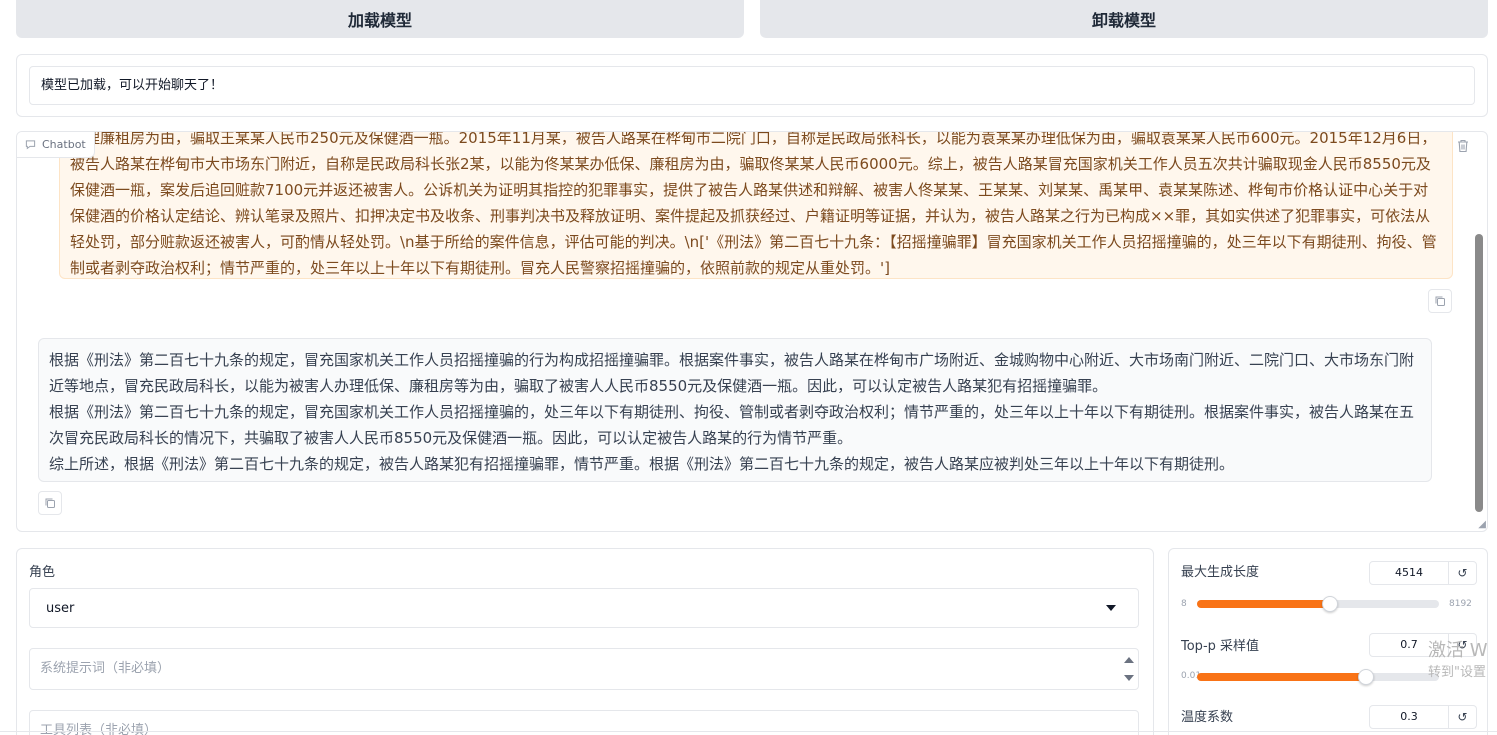  Describe the element at coordinates (1124, 19) in the screenshot. I see `unload-model-button: 卸载模型` at that location.